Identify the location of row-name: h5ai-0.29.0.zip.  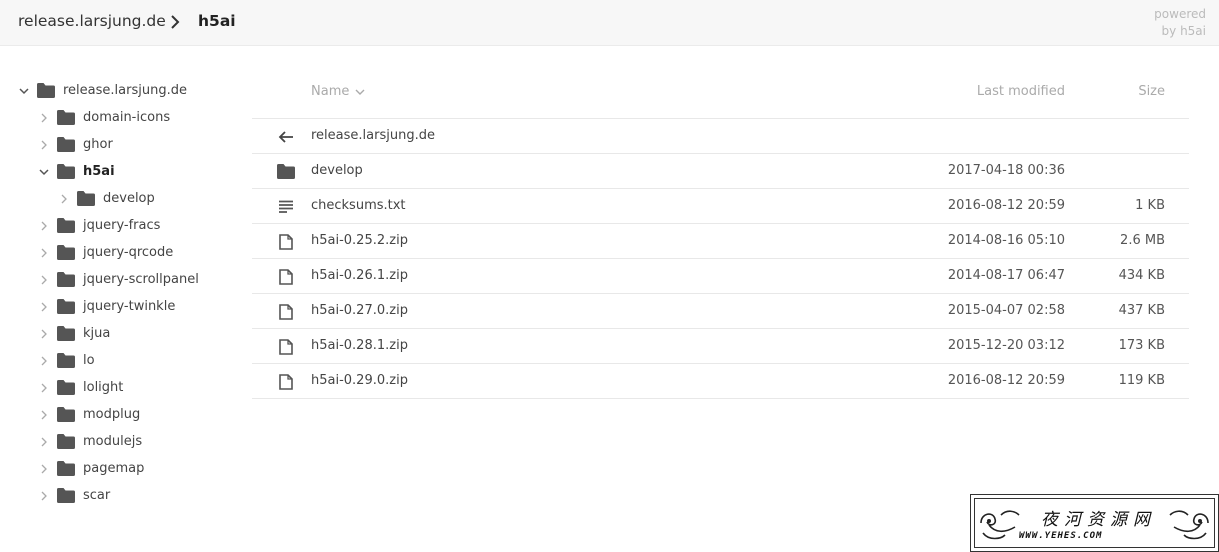
(359, 380).